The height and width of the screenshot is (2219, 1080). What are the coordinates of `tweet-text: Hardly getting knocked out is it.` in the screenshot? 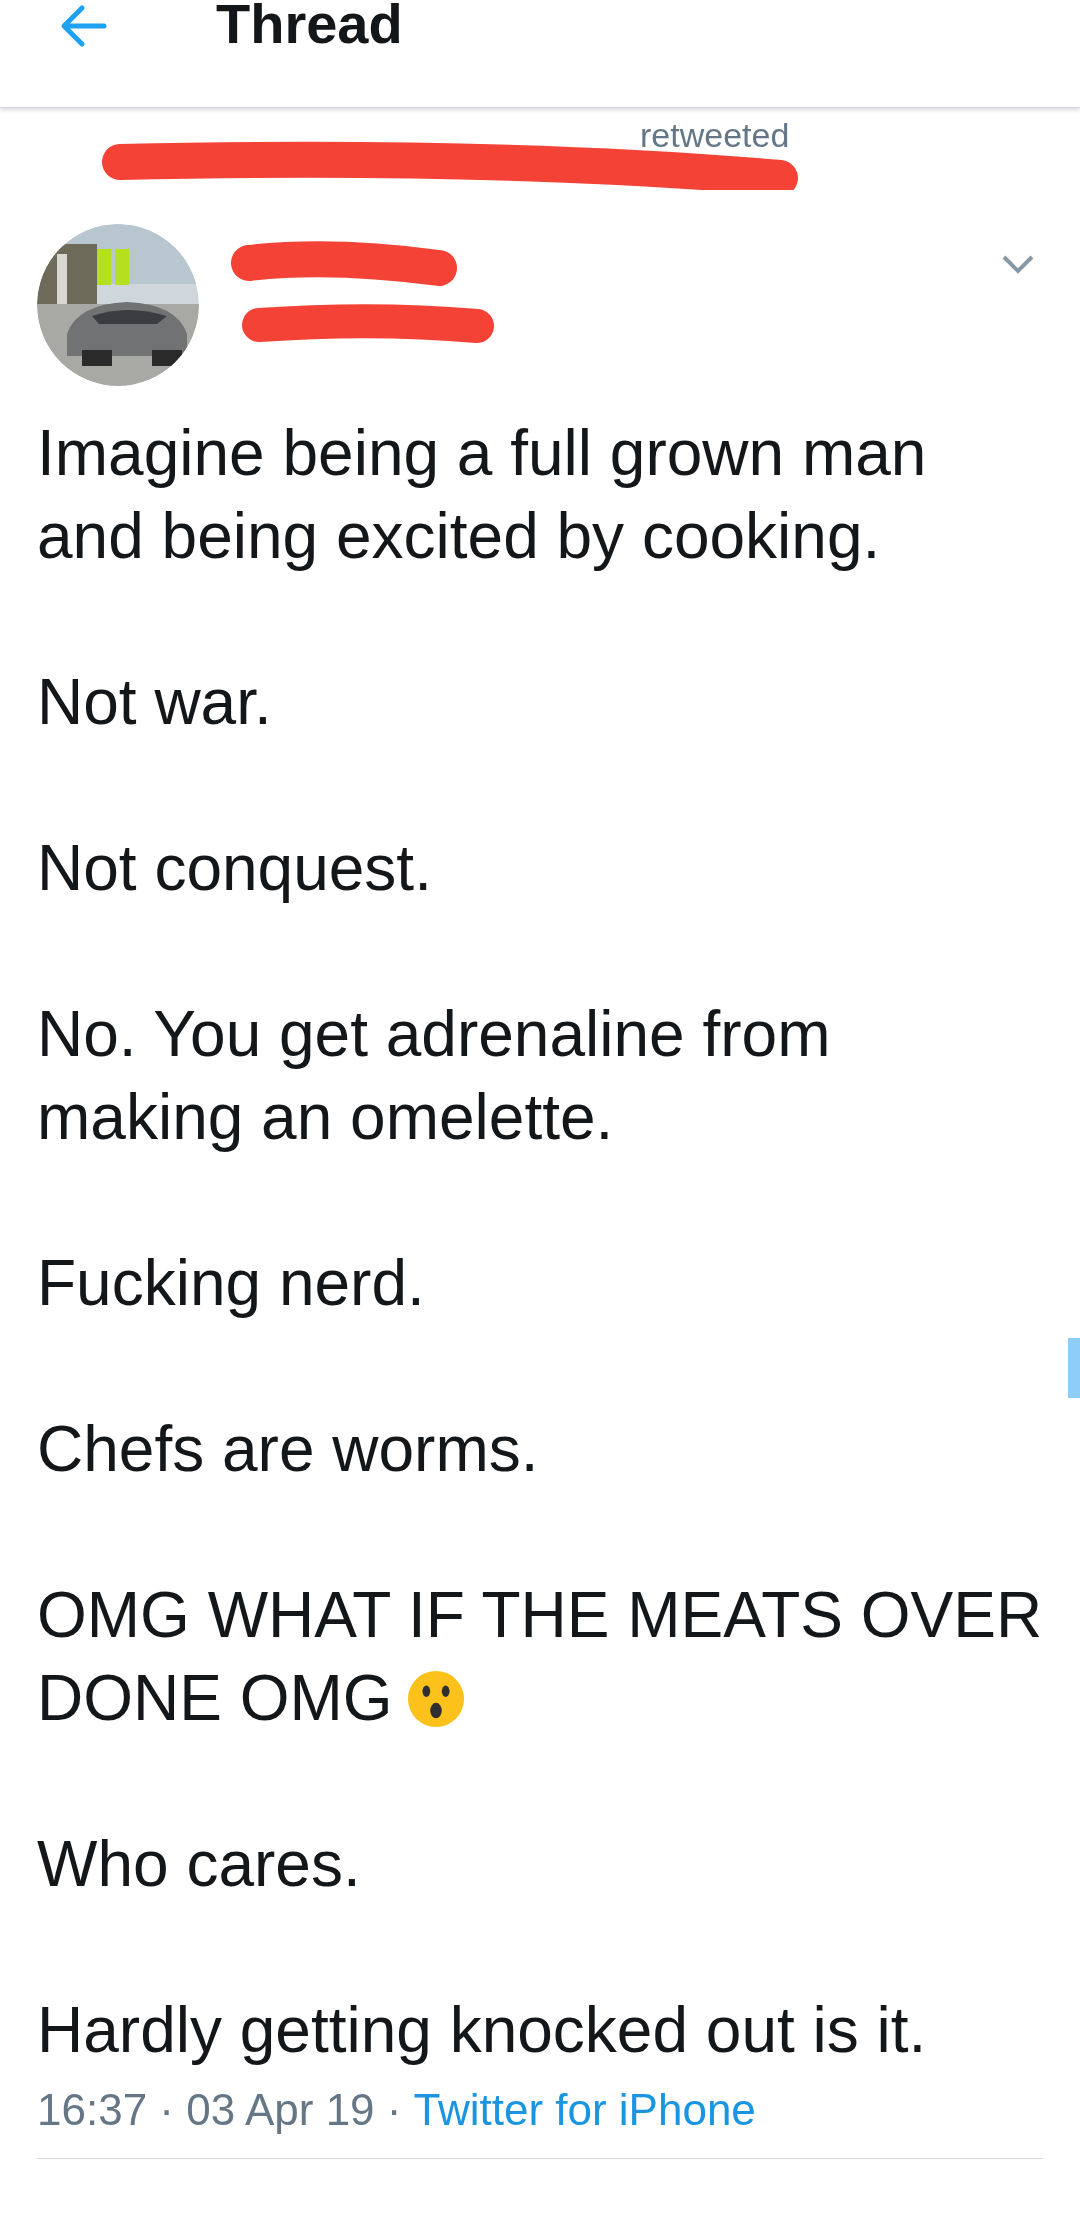 It's located at (482, 2030).